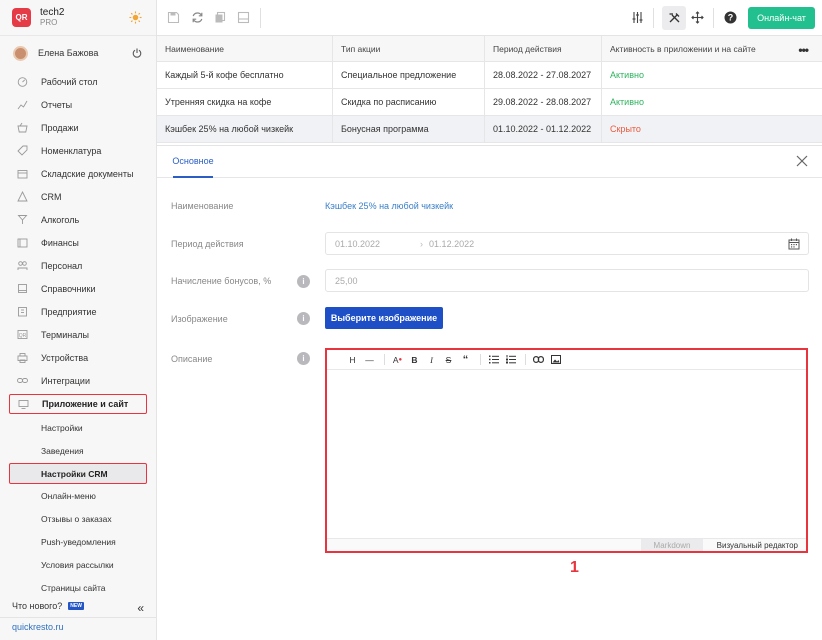 This screenshot has width=822, height=640. What do you see at coordinates (555, 360) in the screenshot?
I see `insert-image-button` at bounding box center [555, 360].